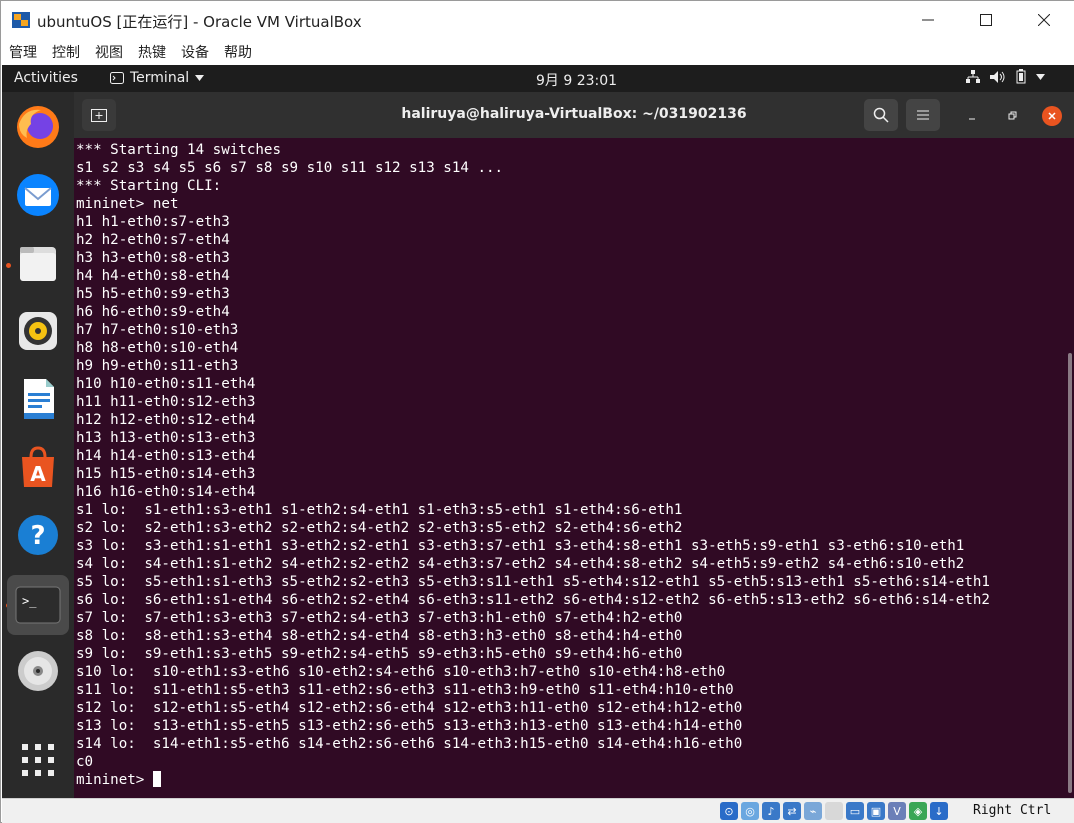 The image size is (1074, 823). I want to click on terminal-line: h7 h7-eth0:s10-eth3, so click(157, 330).